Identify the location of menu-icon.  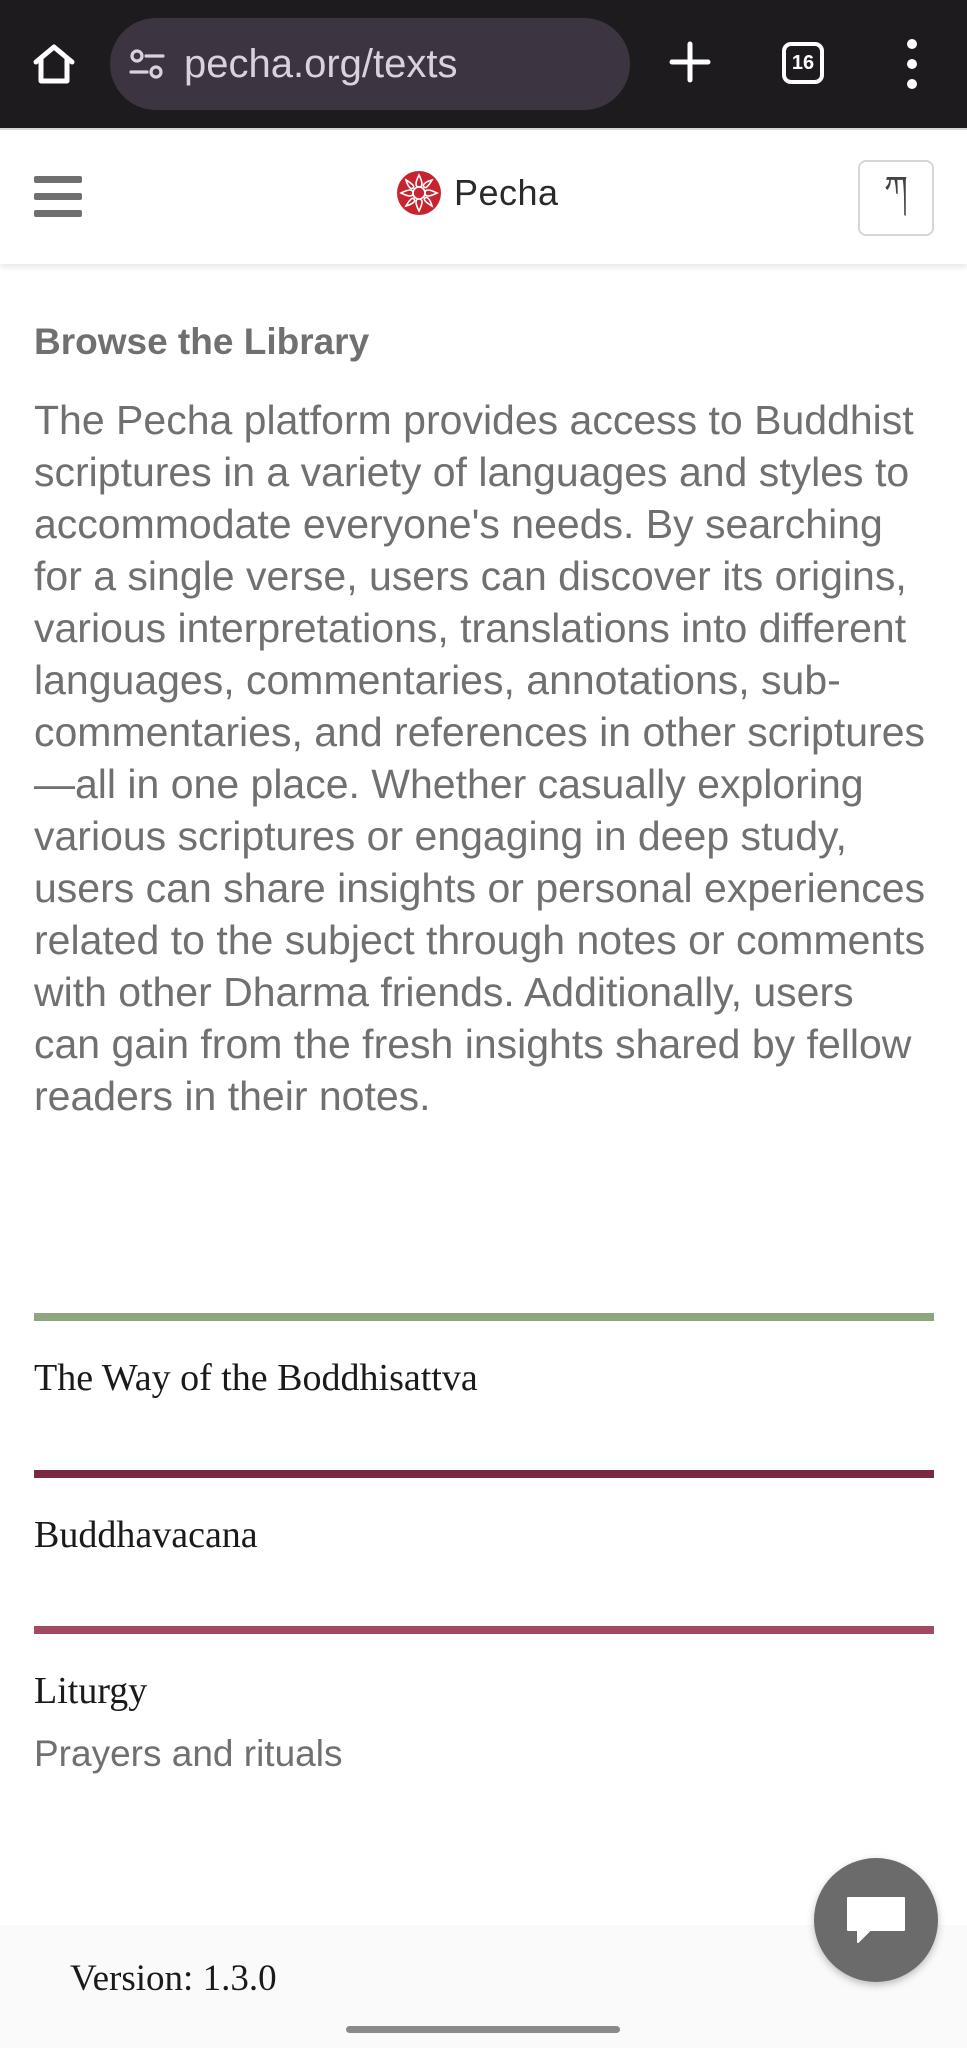
(58, 197).